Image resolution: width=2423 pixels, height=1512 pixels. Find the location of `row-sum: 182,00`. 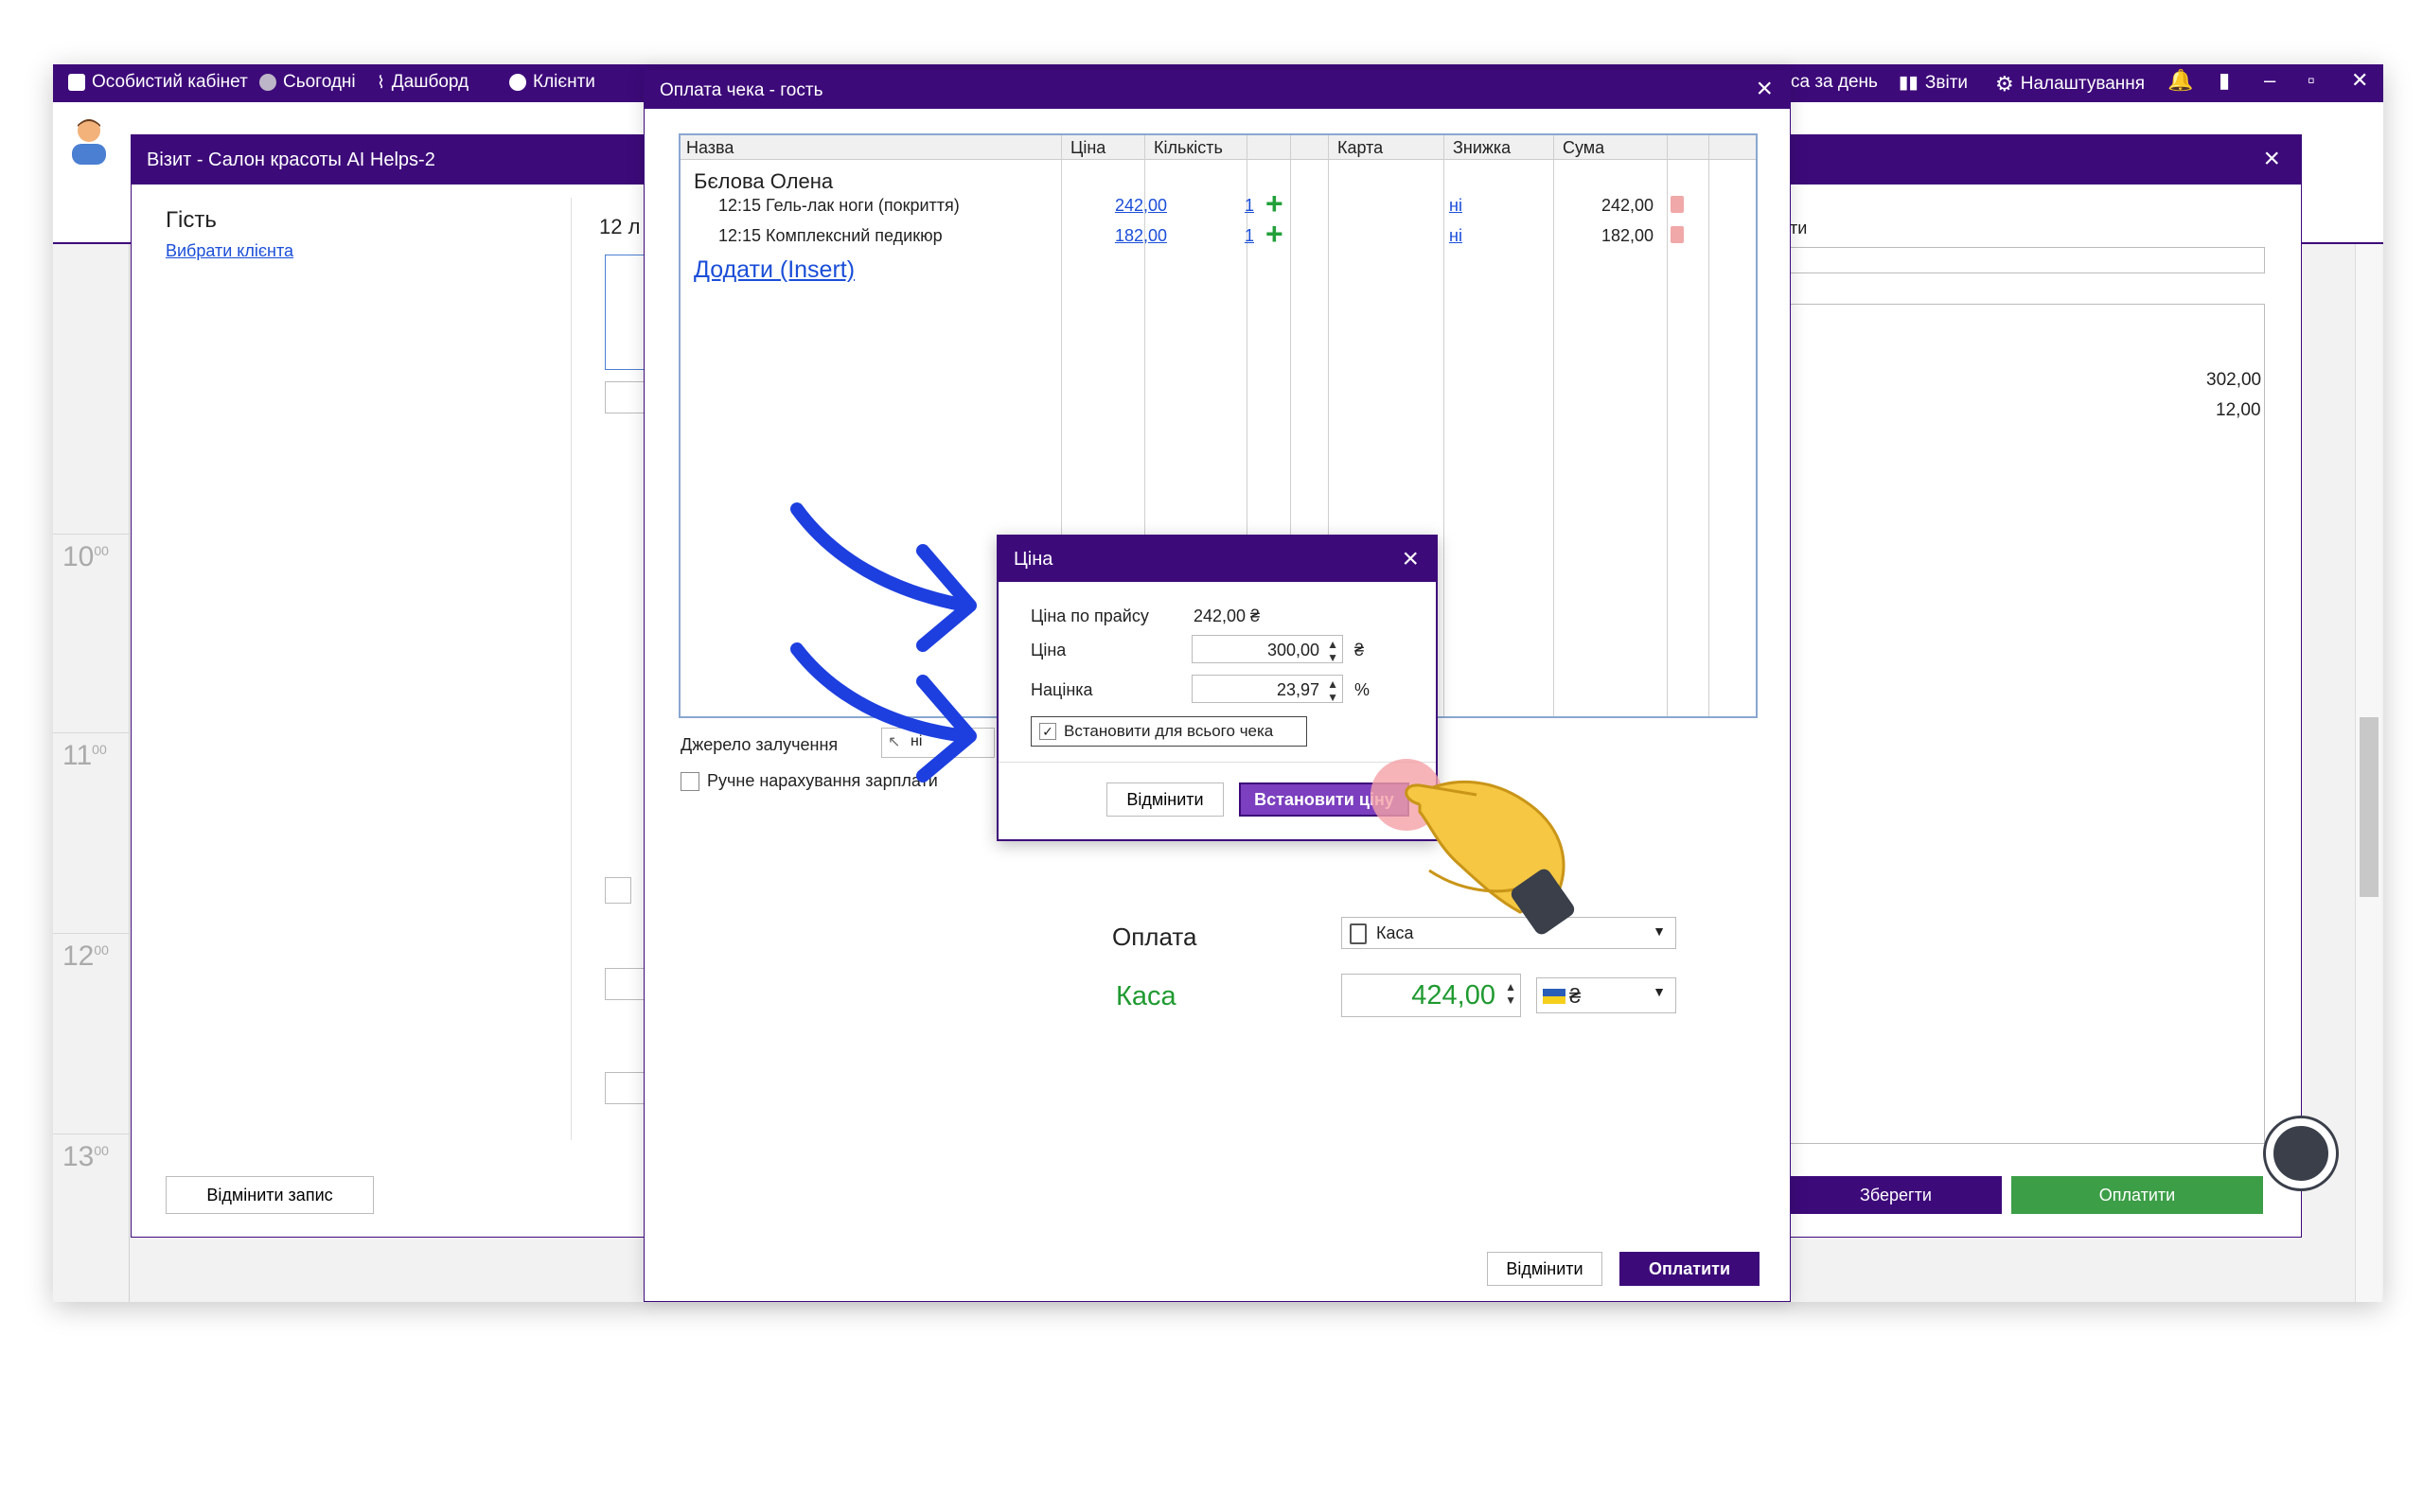

row-sum: 182,00 is located at coordinates (1627, 235).